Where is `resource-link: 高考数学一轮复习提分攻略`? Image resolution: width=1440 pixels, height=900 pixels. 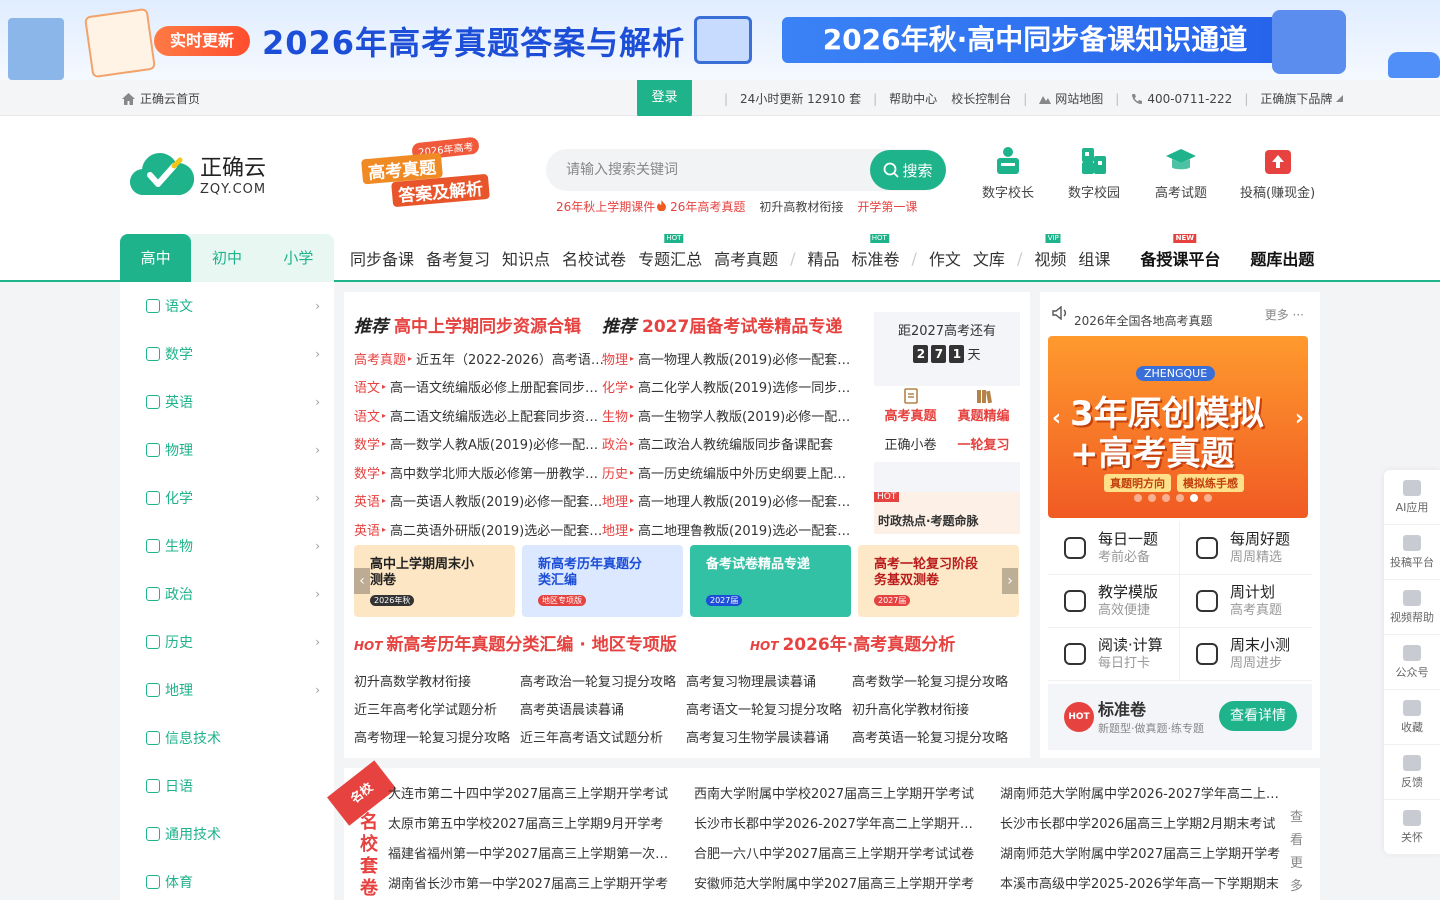 resource-link: 高考数学一轮复习提分攻略 is located at coordinates (935, 680).